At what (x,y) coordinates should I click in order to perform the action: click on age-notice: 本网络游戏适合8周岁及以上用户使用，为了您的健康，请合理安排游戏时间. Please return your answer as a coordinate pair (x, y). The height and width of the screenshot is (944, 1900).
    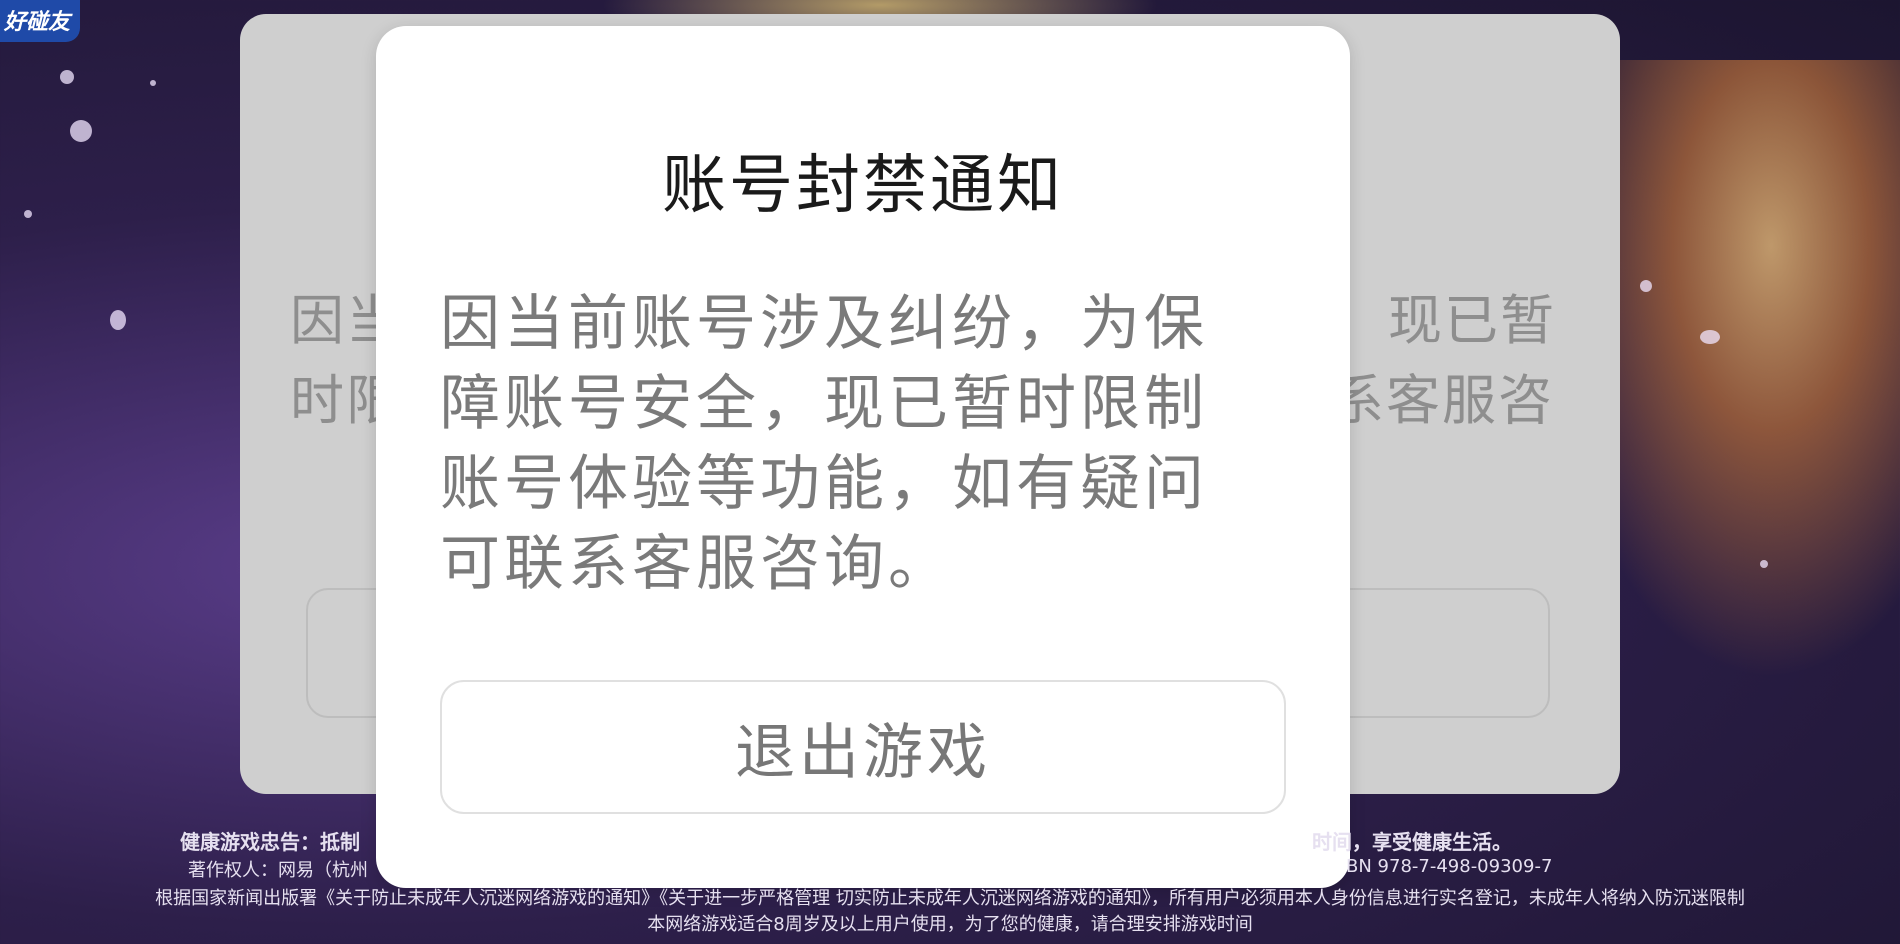
    Looking at the image, I should click on (950, 924).